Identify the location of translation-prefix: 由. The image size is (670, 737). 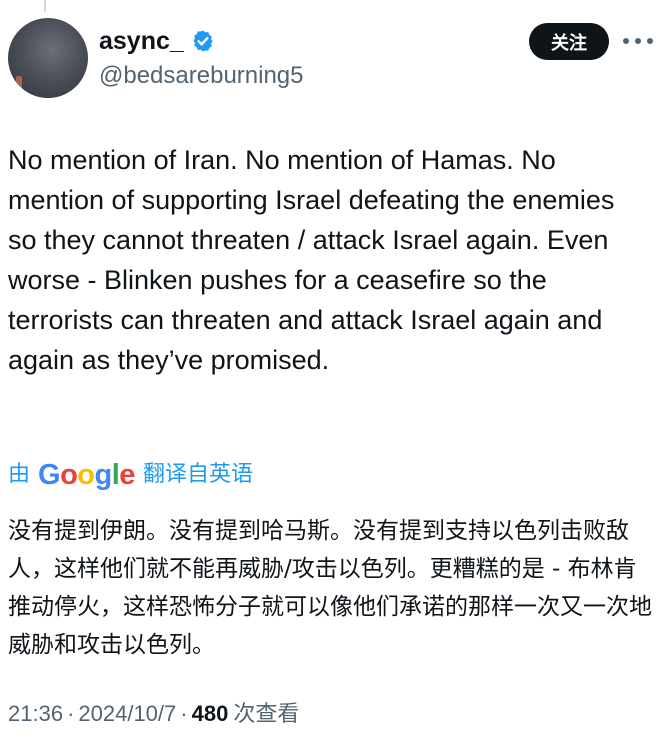
(19, 474).